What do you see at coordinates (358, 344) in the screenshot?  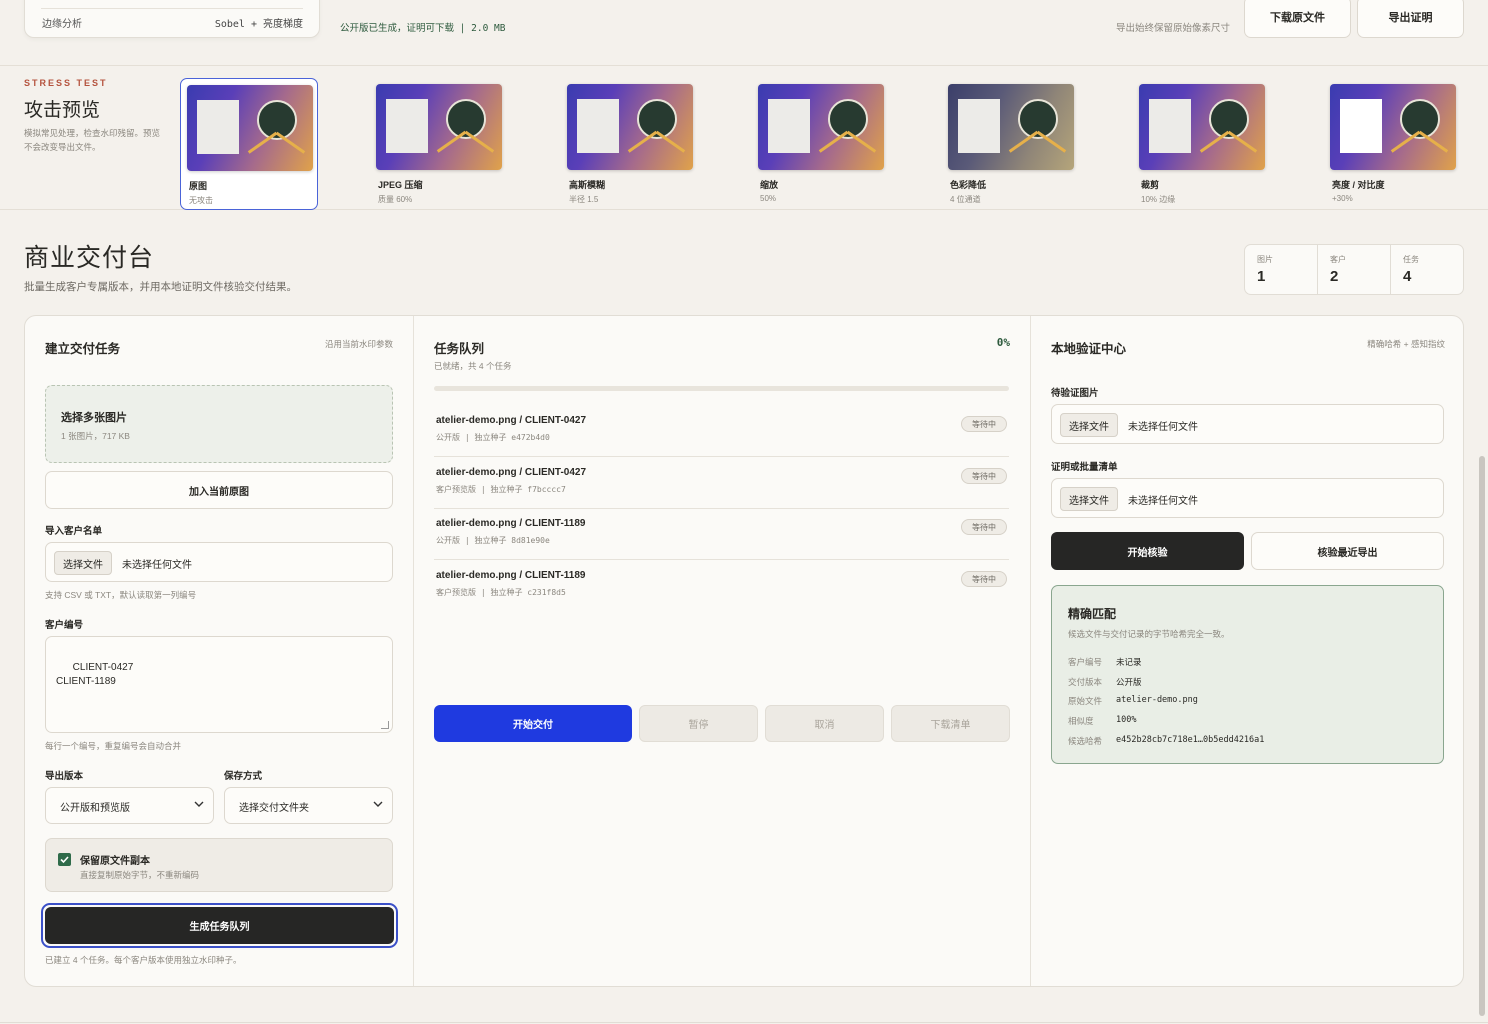 I see `build-hint: 沿用当前水印参数` at bounding box center [358, 344].